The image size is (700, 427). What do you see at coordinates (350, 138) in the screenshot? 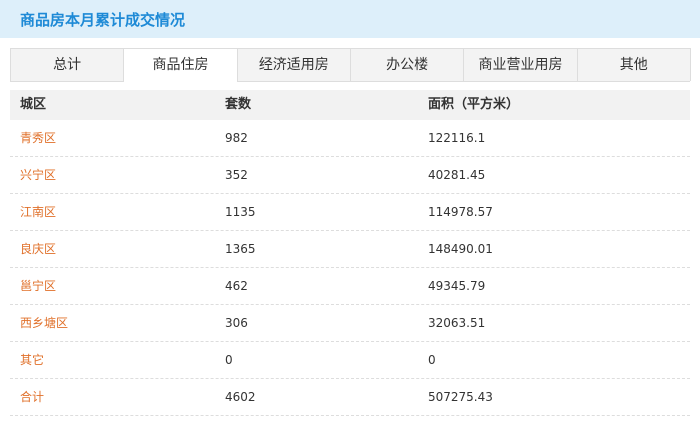
I see `table-row: 青秀区 982 122116.1` at bounding box center [350, 138].